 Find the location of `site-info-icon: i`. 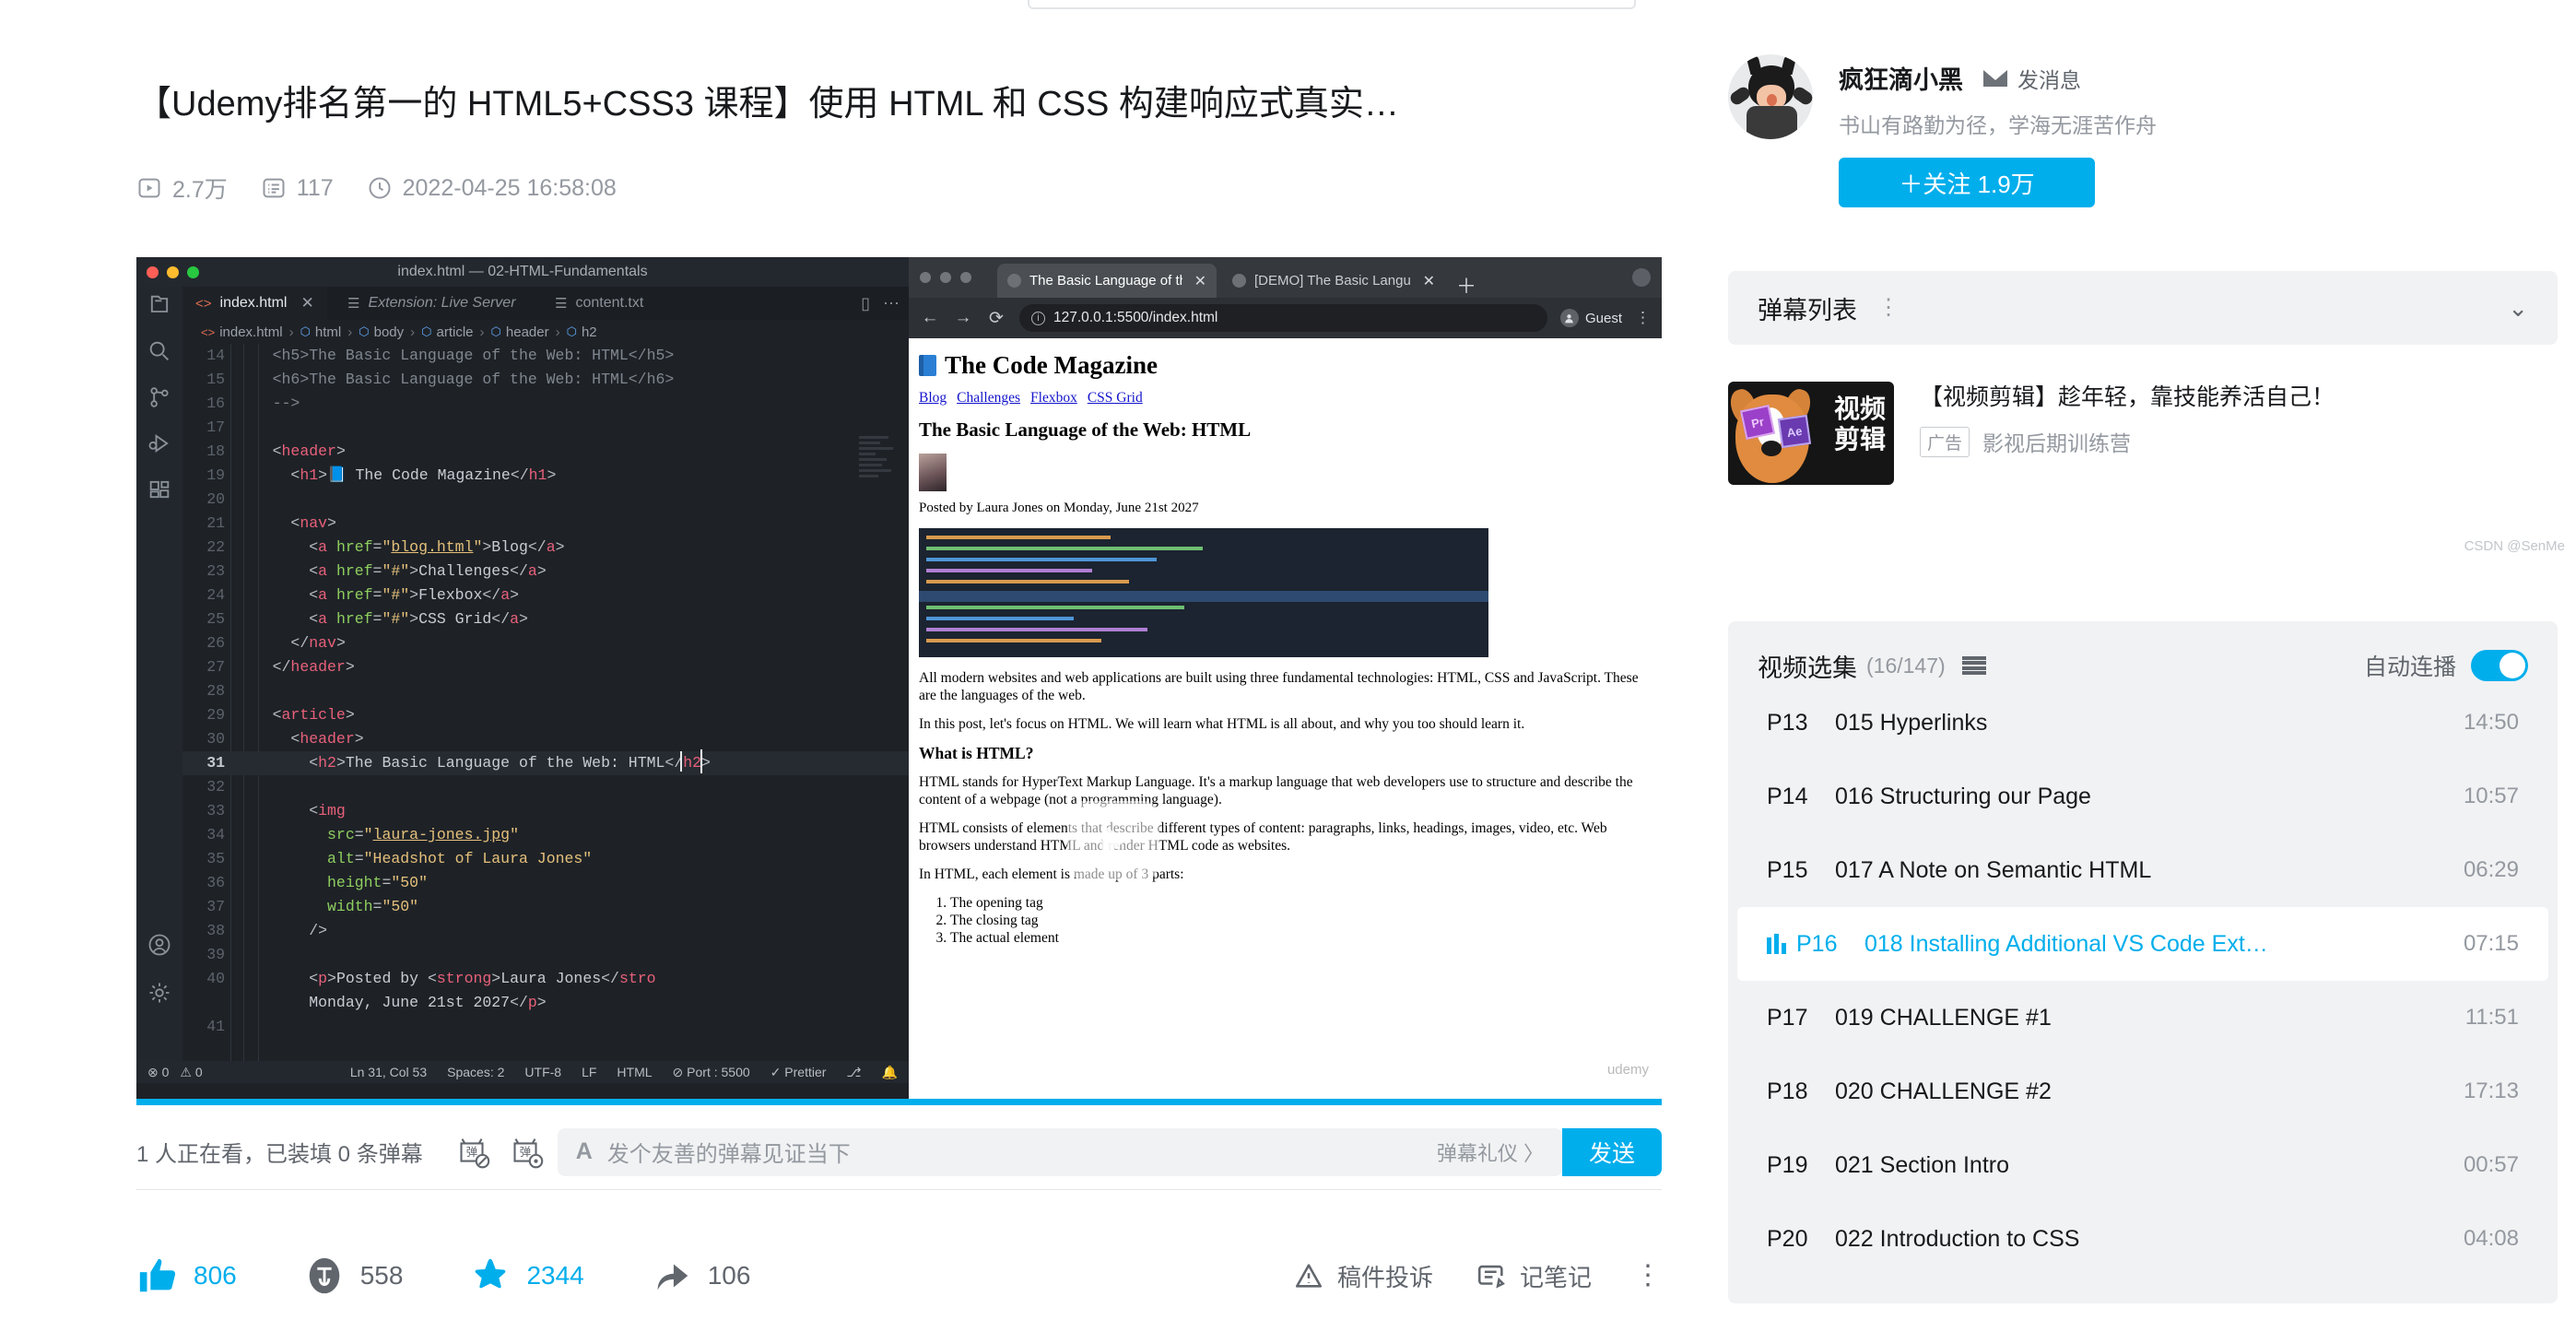

site-info-icon: i is located at coordinates (1038, 318).